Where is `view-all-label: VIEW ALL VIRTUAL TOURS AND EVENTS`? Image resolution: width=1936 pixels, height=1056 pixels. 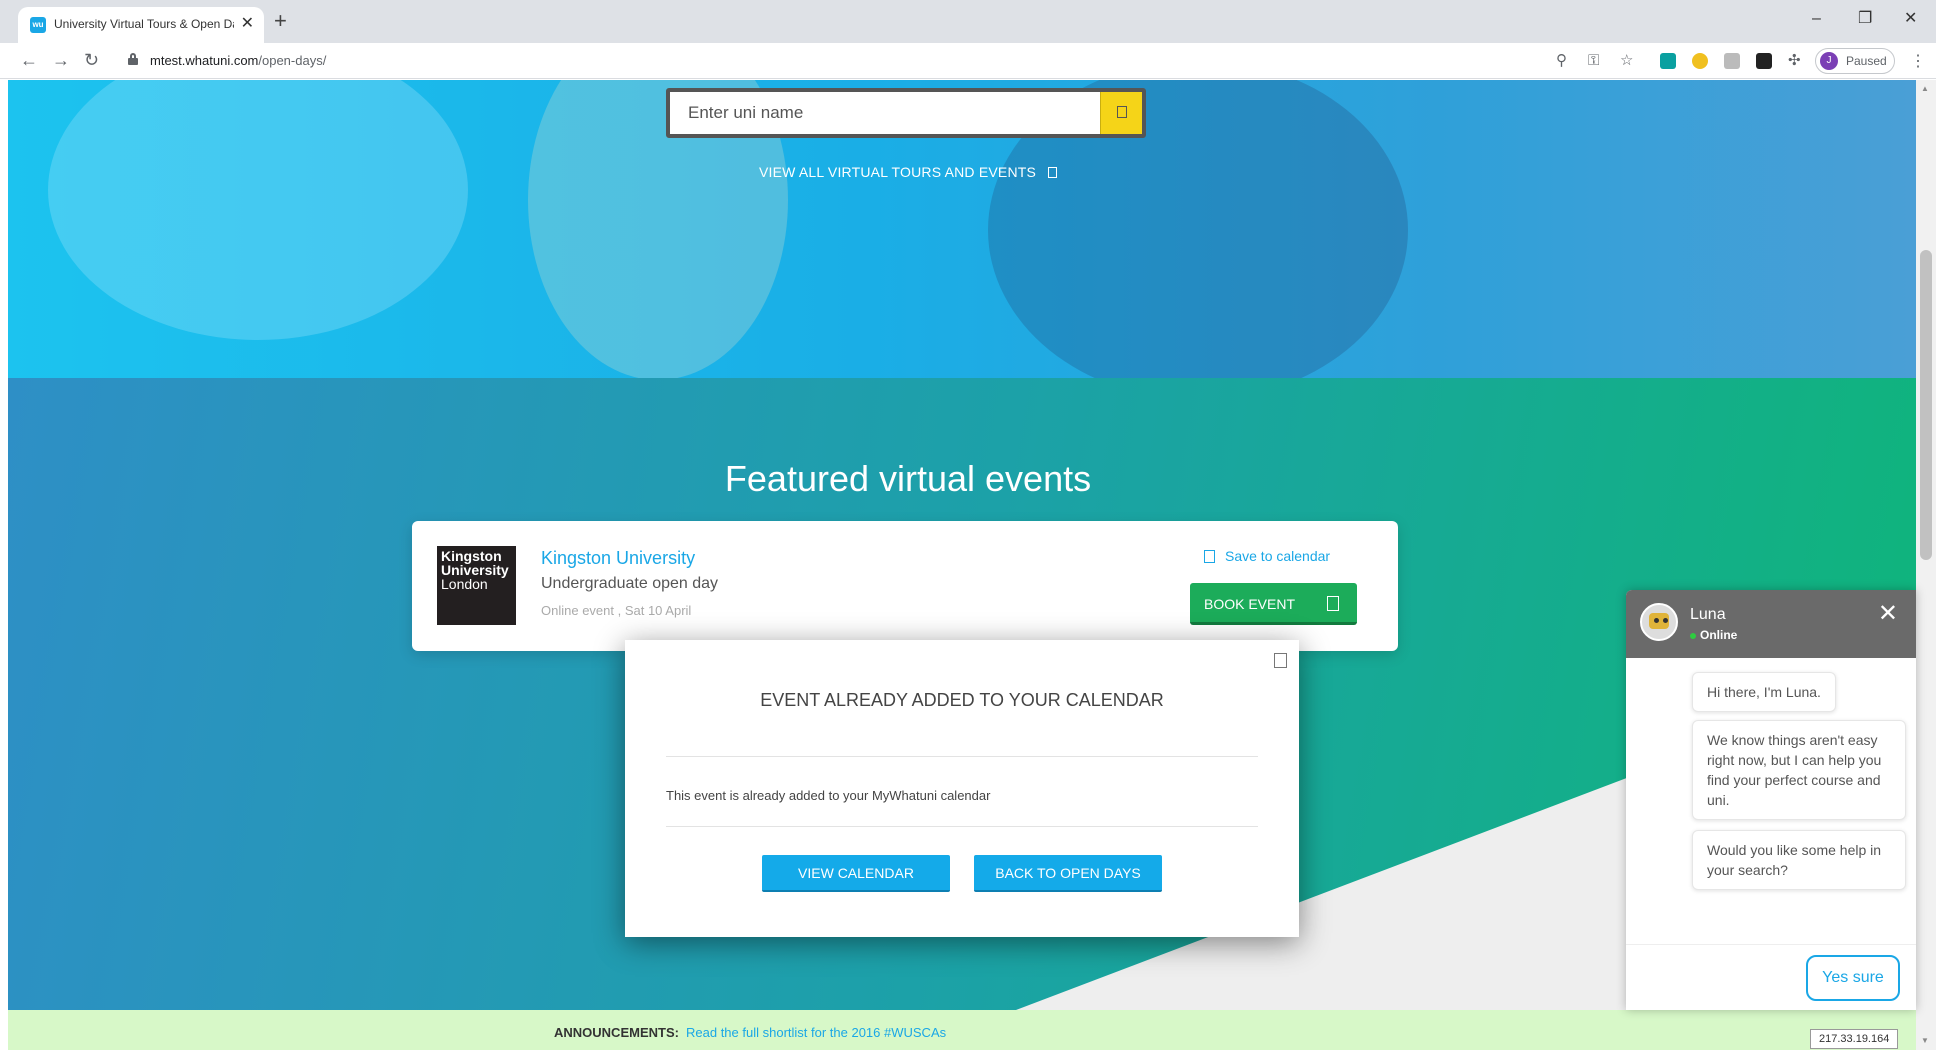 view-all-label: VIEW ALL VIRTUAL TOURS AND EVENTS is located at coordinates (897, 172).